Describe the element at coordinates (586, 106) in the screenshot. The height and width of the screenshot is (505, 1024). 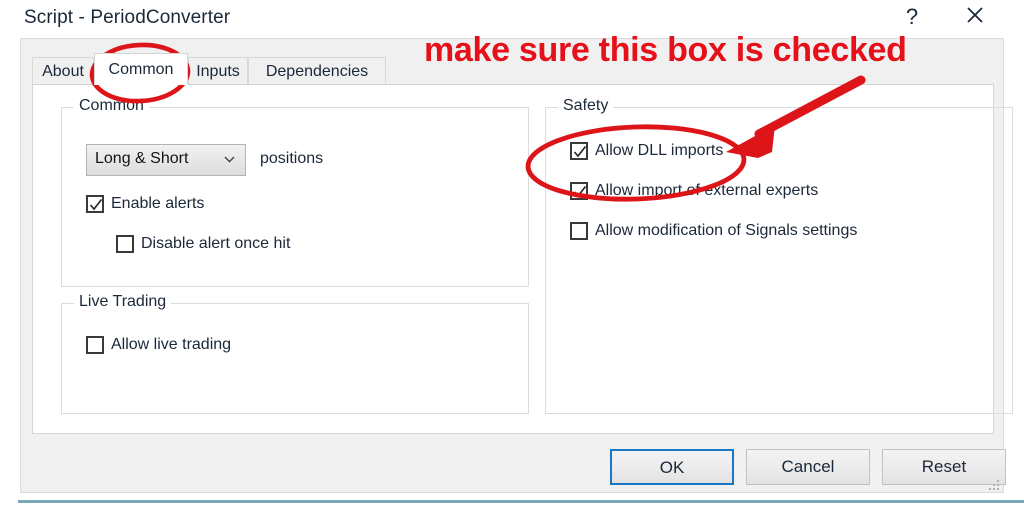
I see `group-safety-legend: Safety` at that location.